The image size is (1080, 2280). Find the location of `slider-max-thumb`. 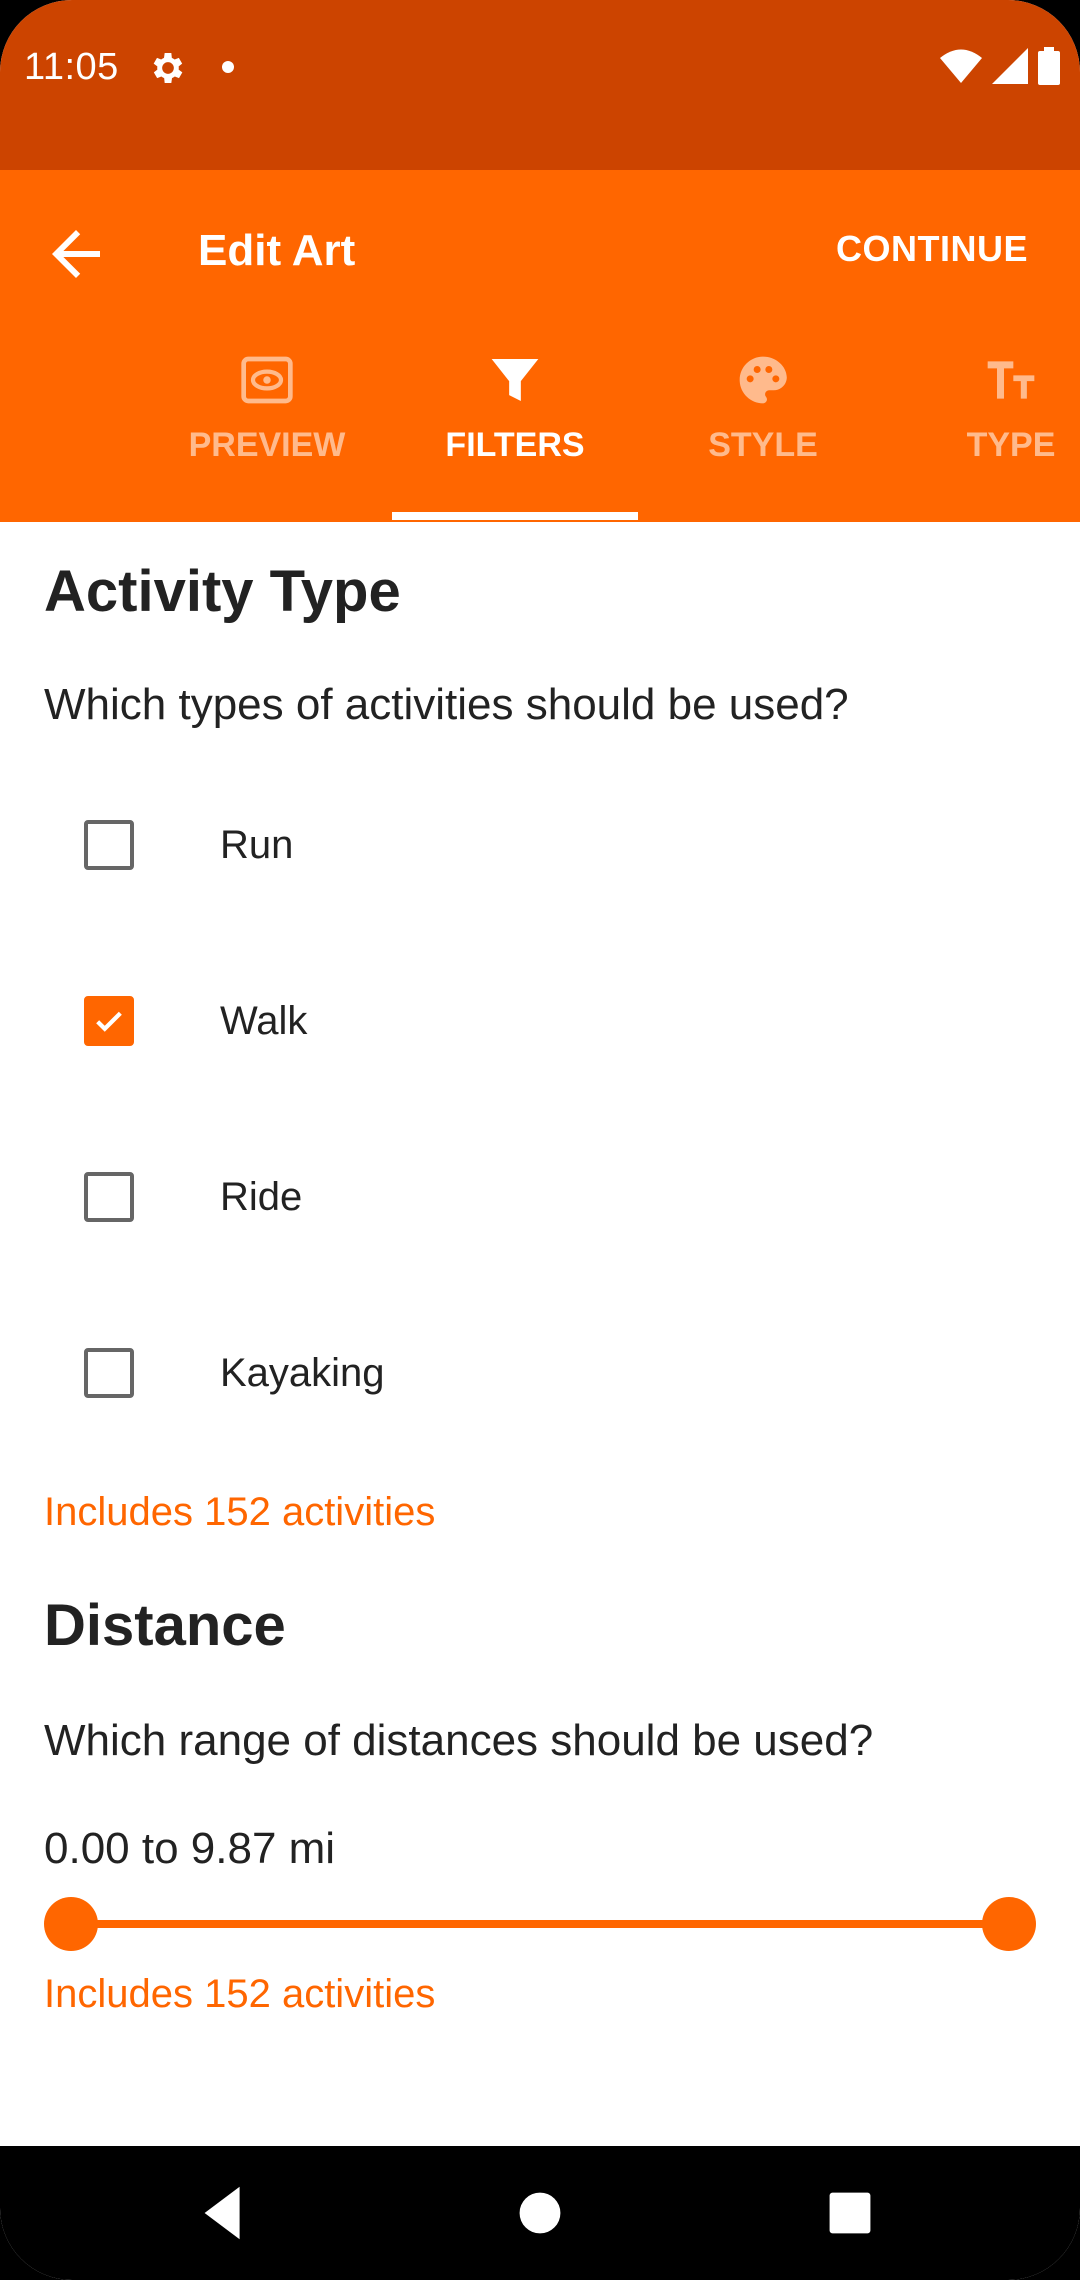

slider-max-thumb is located at coordinates (1009, 1924).